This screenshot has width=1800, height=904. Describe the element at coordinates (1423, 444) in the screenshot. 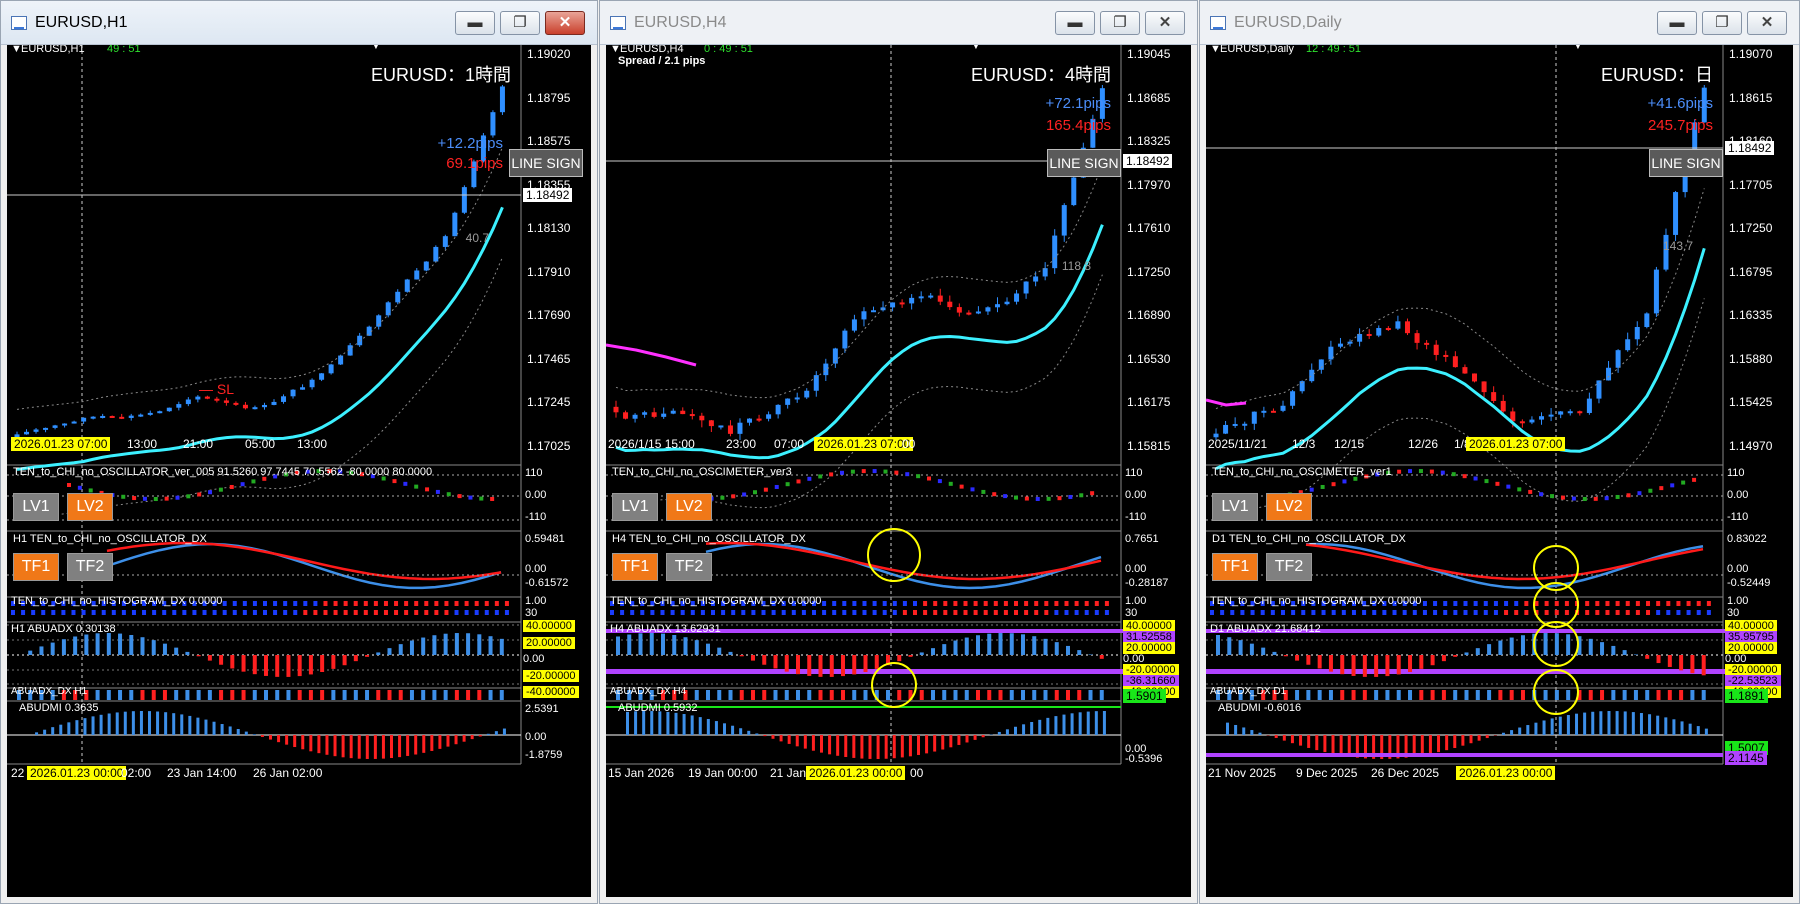

I see `time-axis-label: 12/26` at that location.